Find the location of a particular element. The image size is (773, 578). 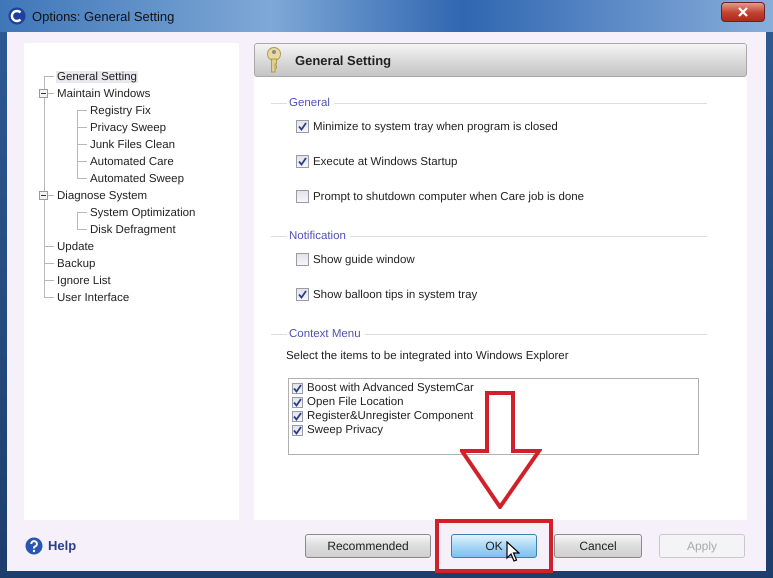

tree-item: System Optimization is located at coordinates (142, 212).